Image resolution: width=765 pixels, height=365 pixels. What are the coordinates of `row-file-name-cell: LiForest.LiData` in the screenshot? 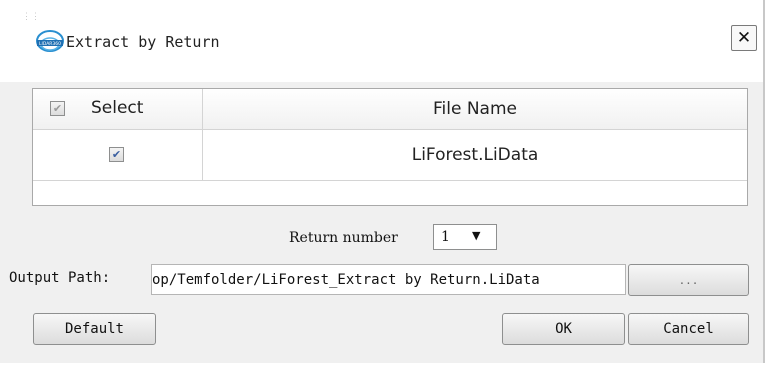 It's located at (475, 155).